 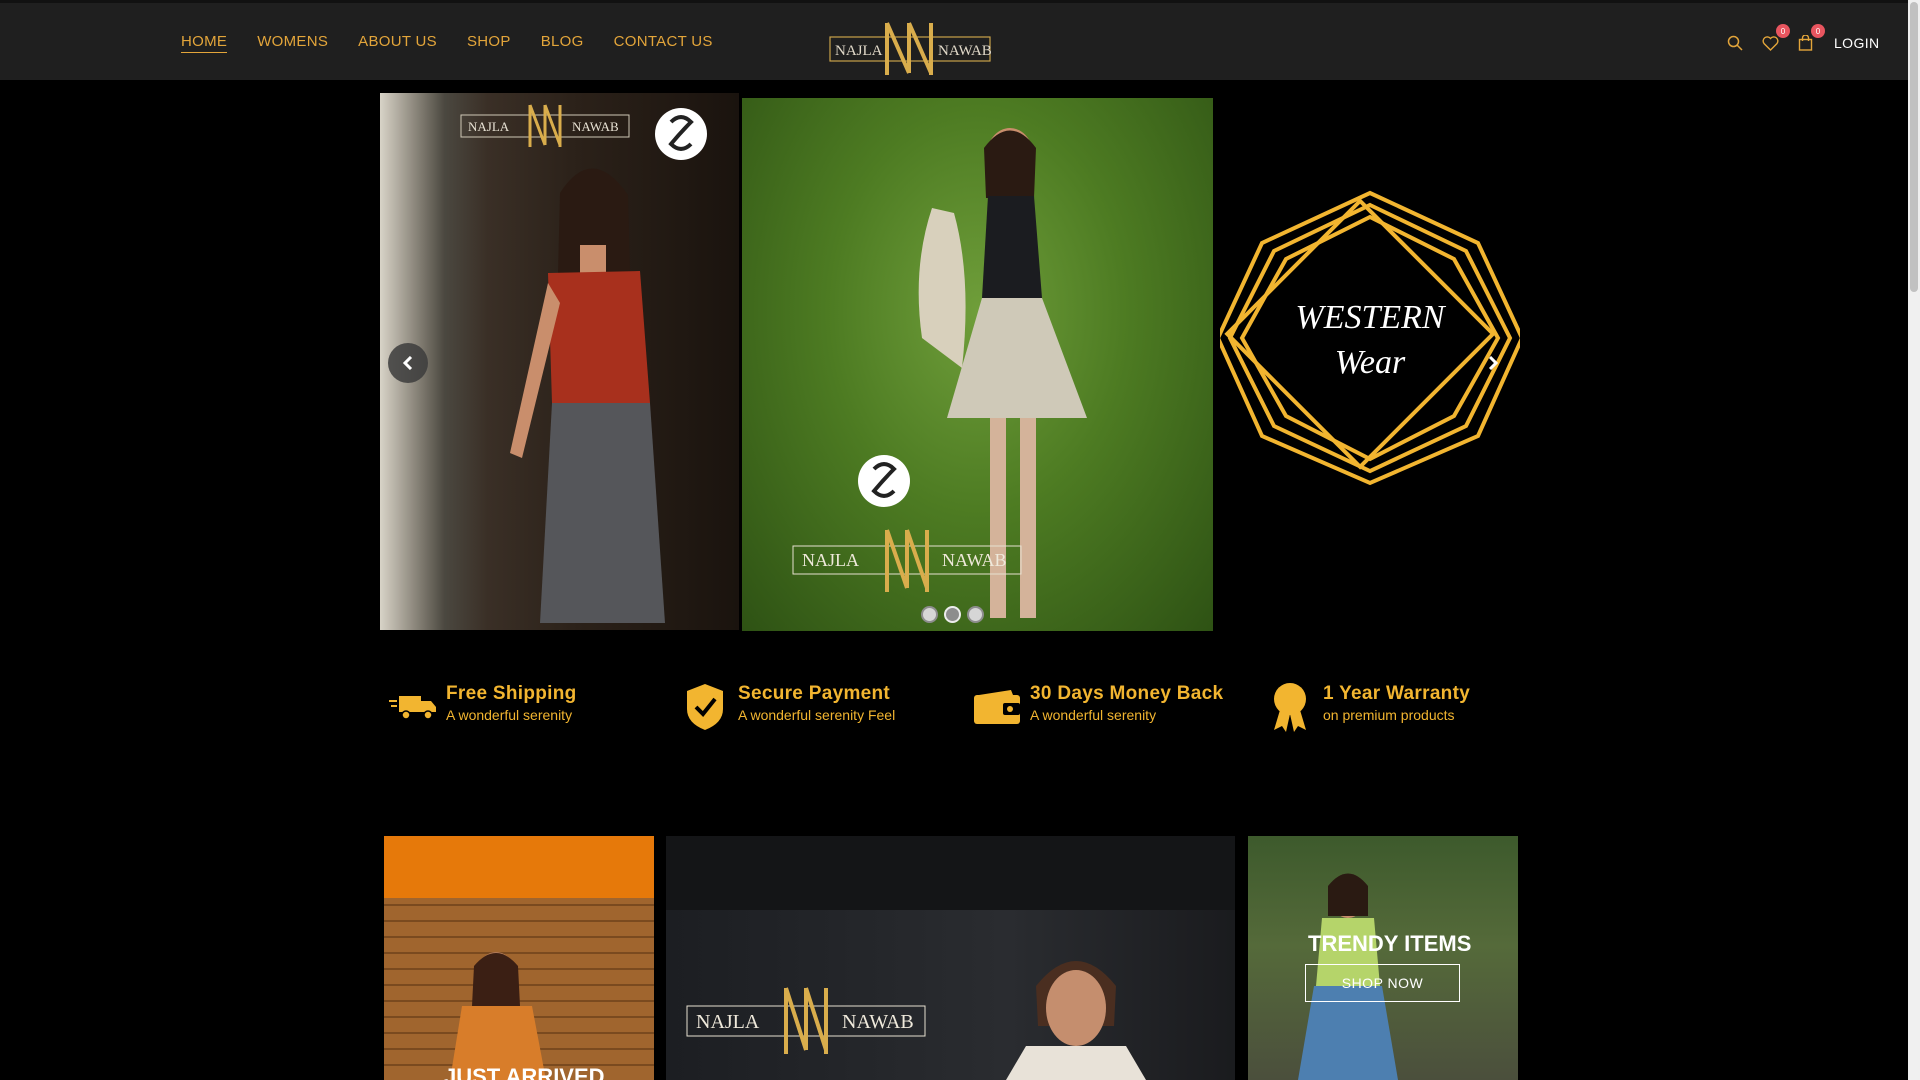 I want to click on scrollbar-thumb, so click(x=1914, y=147).